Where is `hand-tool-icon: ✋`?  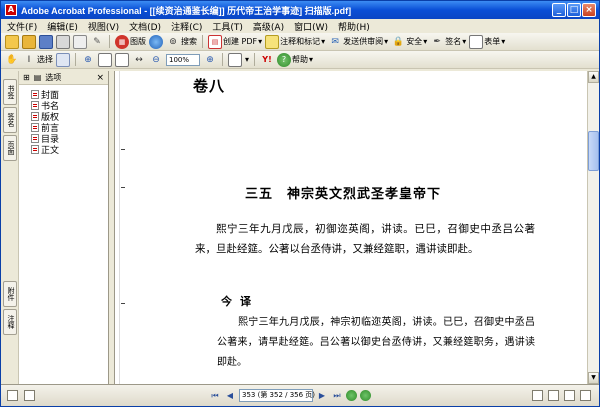 hand-tool-icon: ✋ is located at coordinates (12, 60).